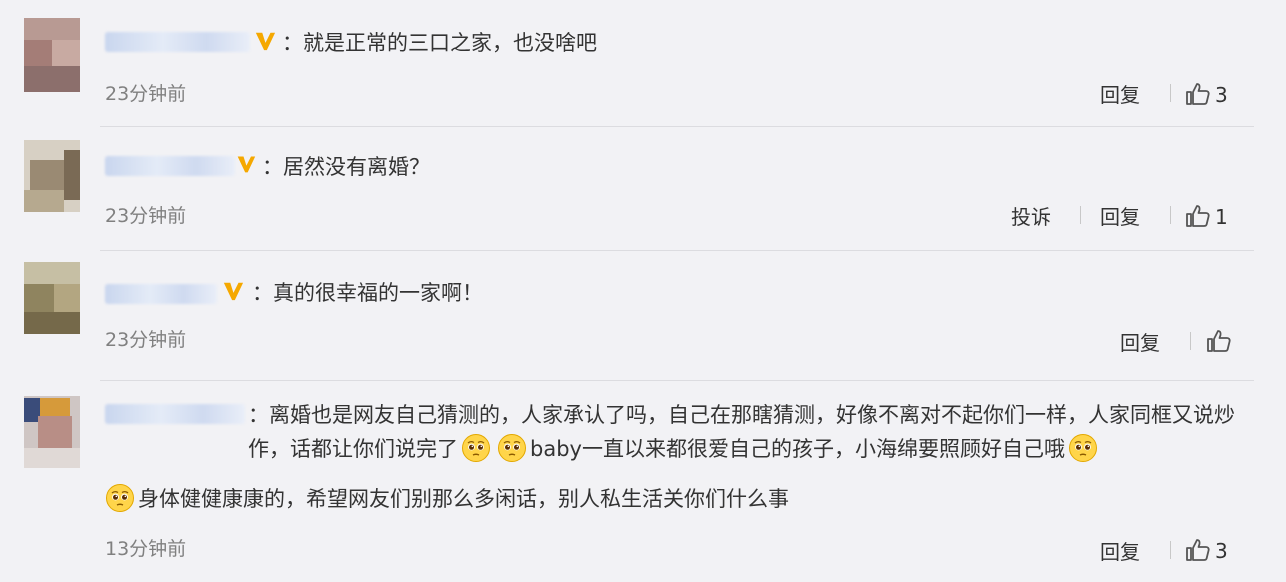 Image resolution: width=1286 pixels, height=582 pixels. I want to click on comment-text-part: baby一直以来都很爱自己的孩子，小海绵要照顾好自己哦, so click(797, 449).